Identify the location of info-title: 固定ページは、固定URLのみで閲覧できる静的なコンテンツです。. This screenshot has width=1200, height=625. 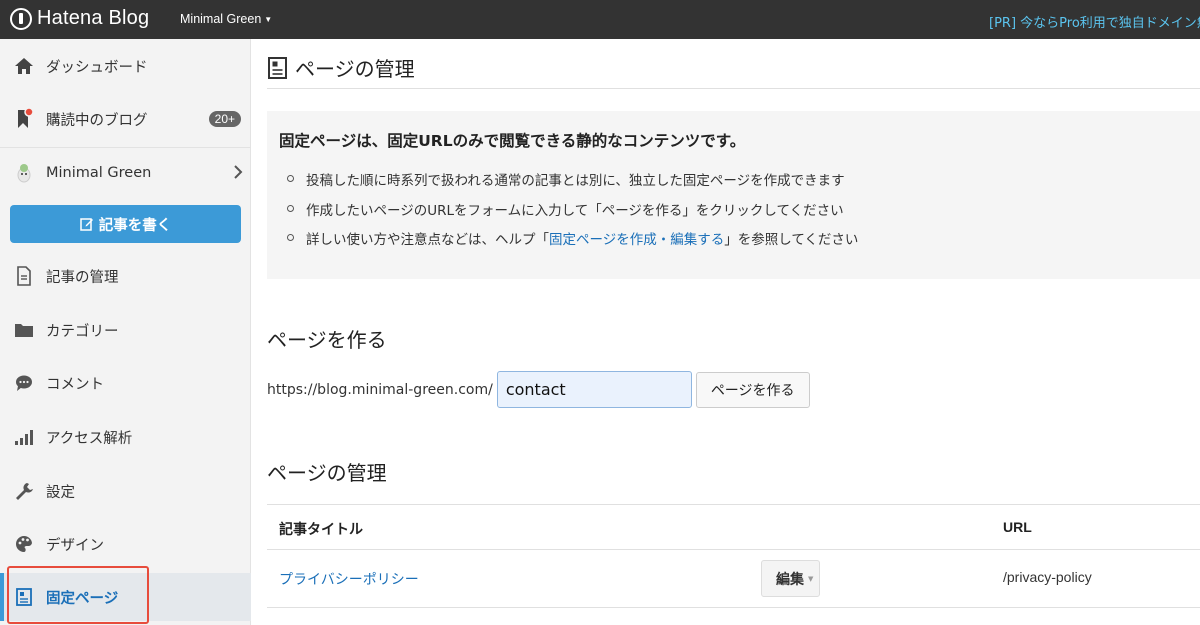
(512, 141).